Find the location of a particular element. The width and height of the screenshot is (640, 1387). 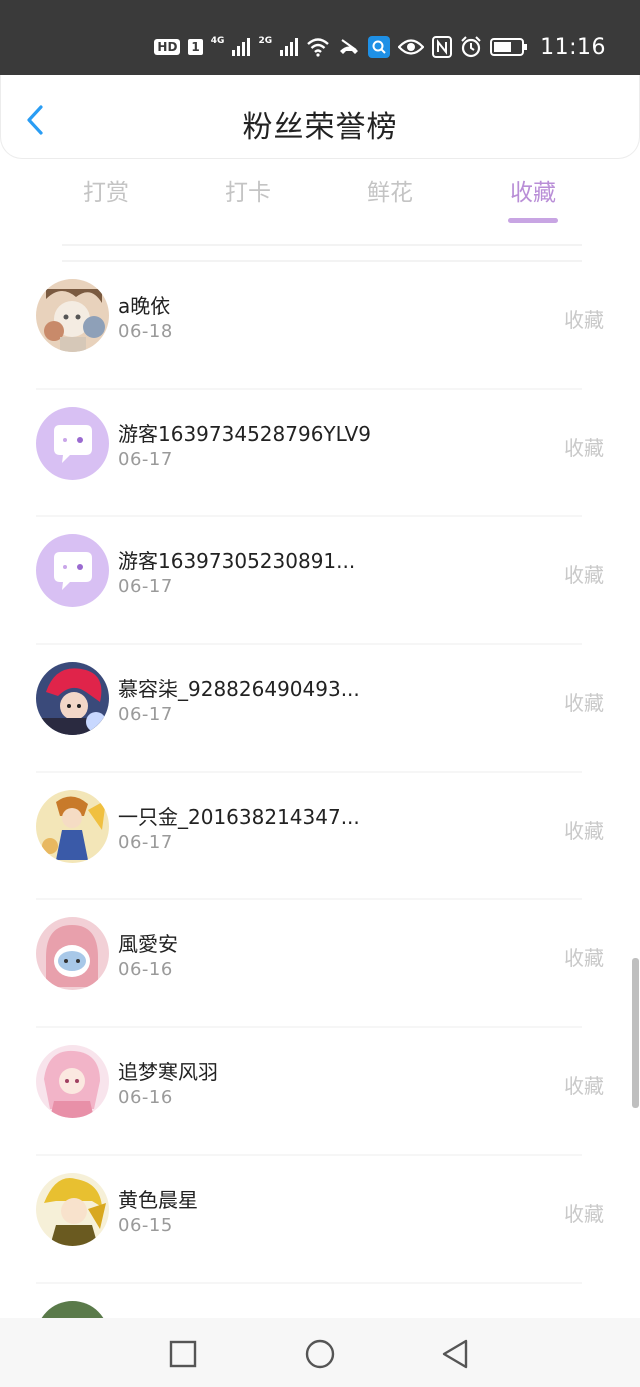

system-nav-bar is located at coordinates (320, 1352).